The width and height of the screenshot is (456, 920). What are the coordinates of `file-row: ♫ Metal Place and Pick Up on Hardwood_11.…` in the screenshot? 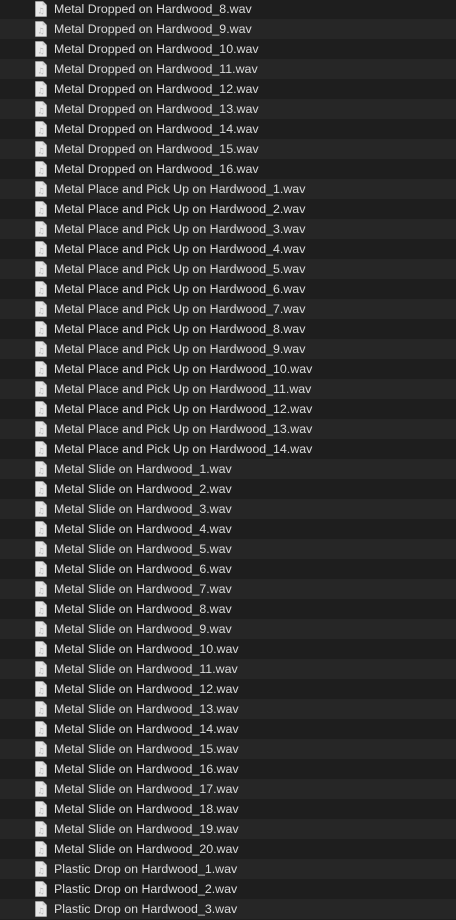 It's located at (228, 389).